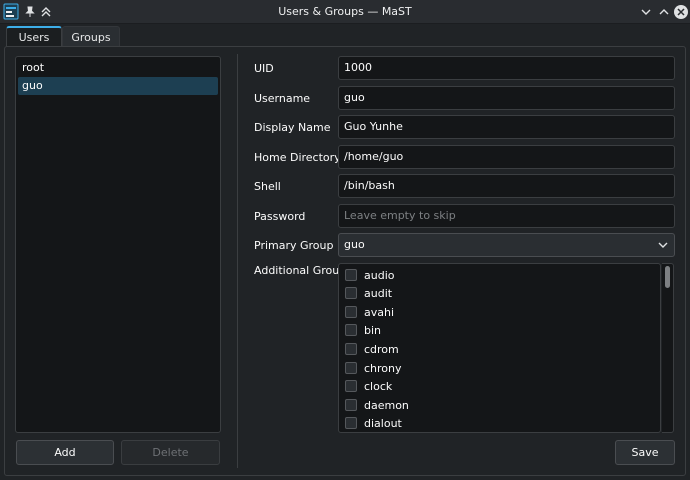 This screenshot has width=690, height=480. I want to click on password-label: Password, so click(280, 216).